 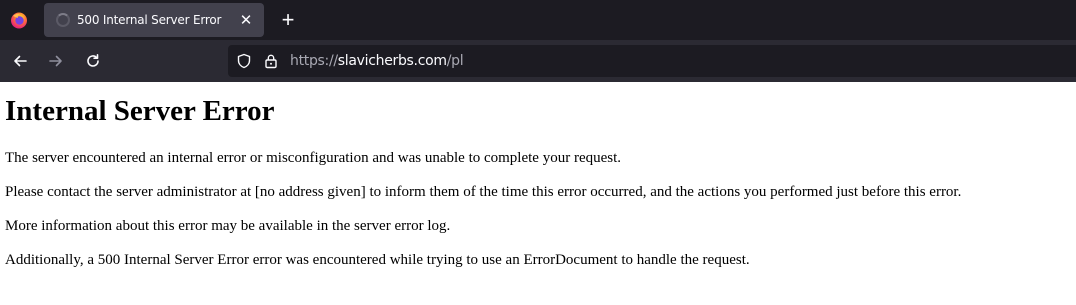 What do you see at coordinates (63, 20) in the screenshot?
I see `loading-spinner-icon` at bounding box center [63, 20].